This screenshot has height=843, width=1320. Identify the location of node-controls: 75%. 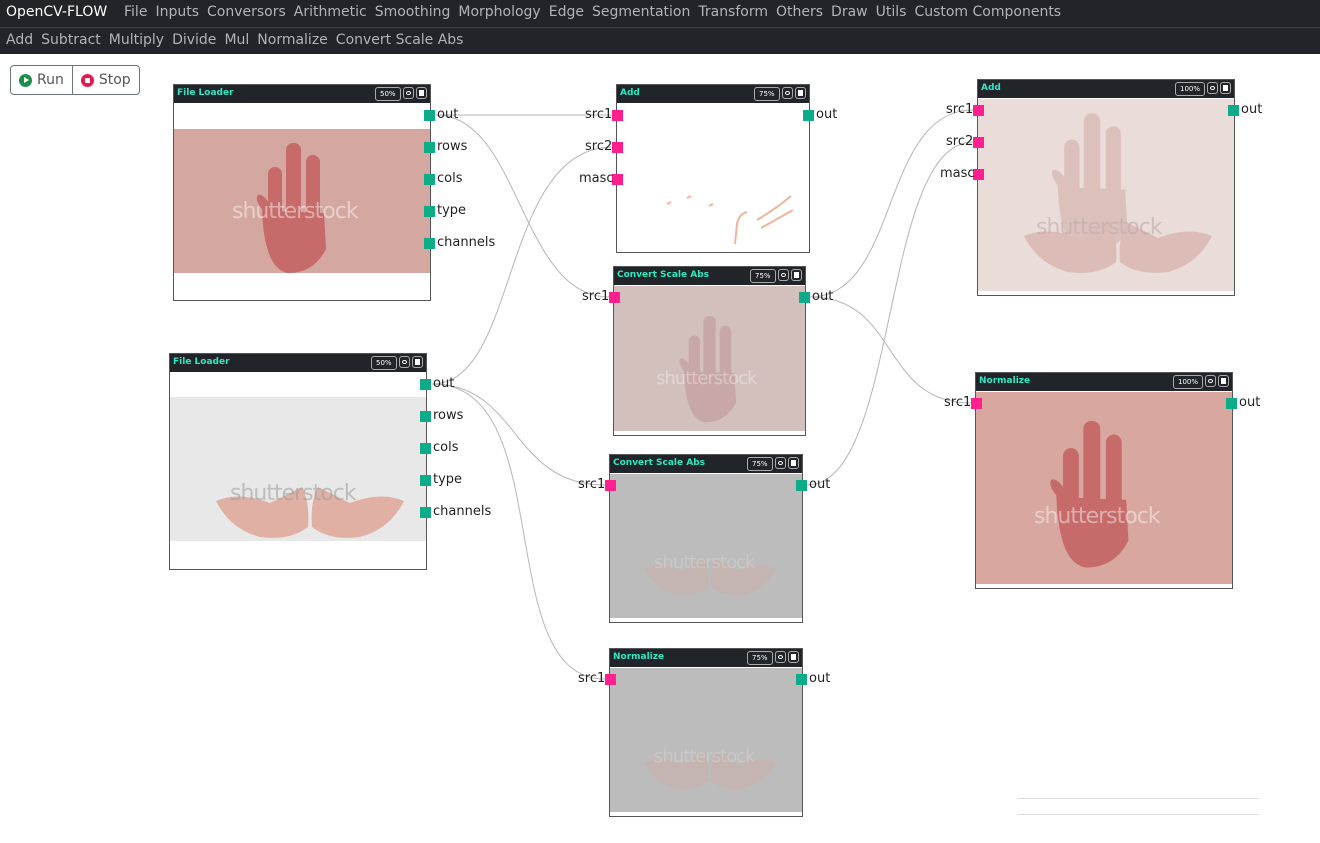
(780, 94).